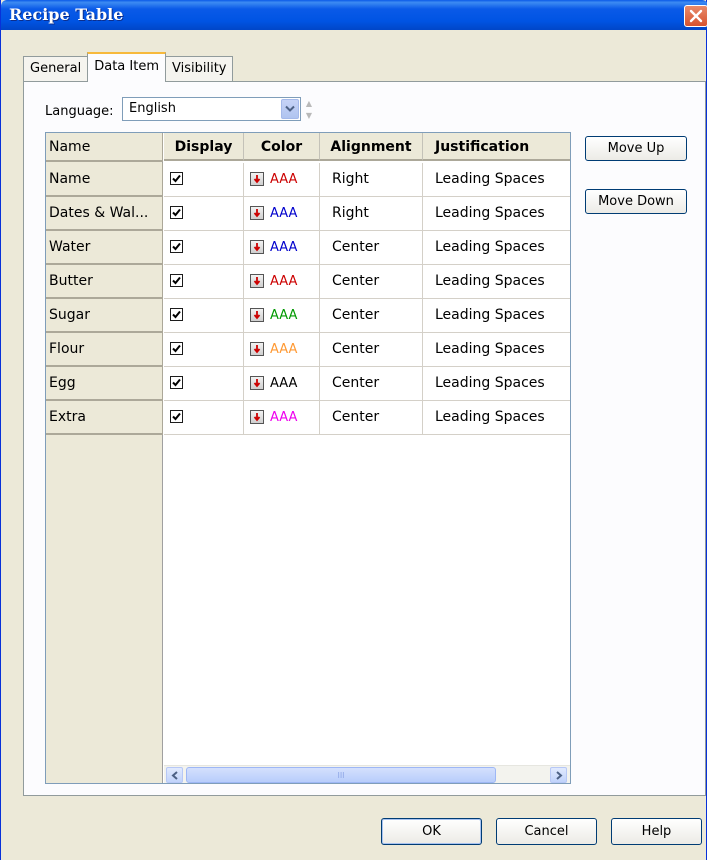  I want to click on scroll-left-button, so click(174, 775).